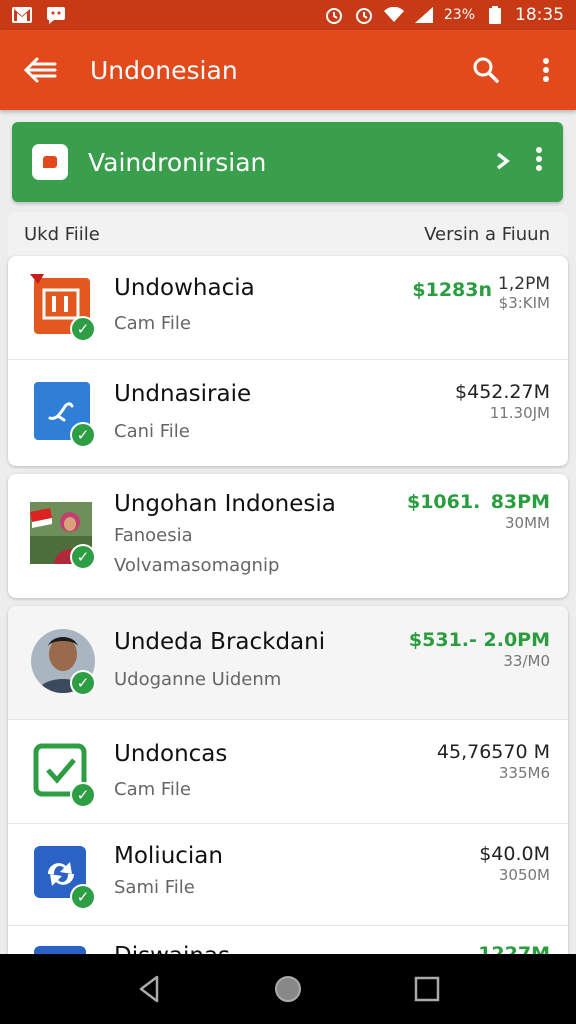  I want to click on promo-banner: Vaindronirsian, so click(287, 162).